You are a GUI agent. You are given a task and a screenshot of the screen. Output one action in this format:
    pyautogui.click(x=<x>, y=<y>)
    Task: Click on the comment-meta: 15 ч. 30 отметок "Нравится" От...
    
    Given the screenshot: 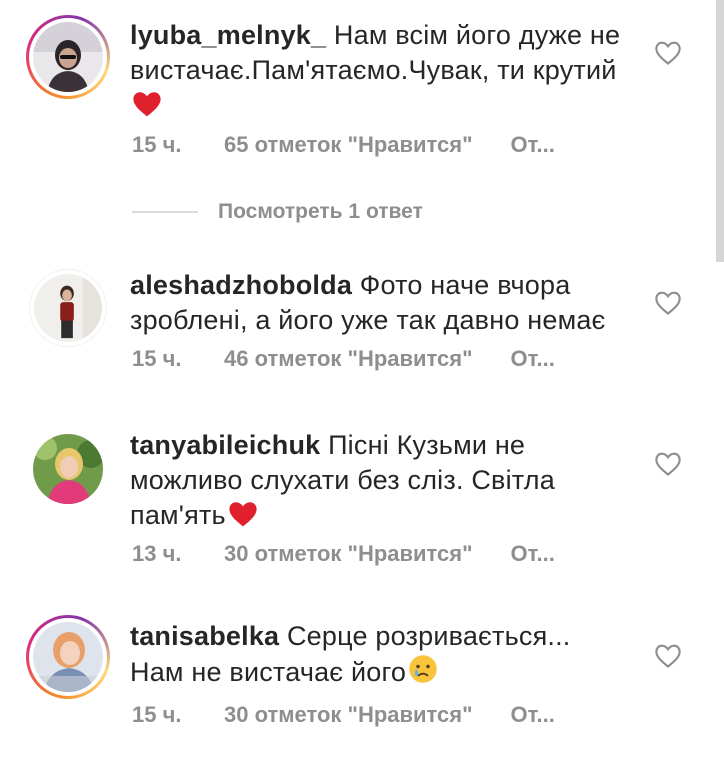 What is the action you would take?
    pyautogui.click(x=343, y=715)
    